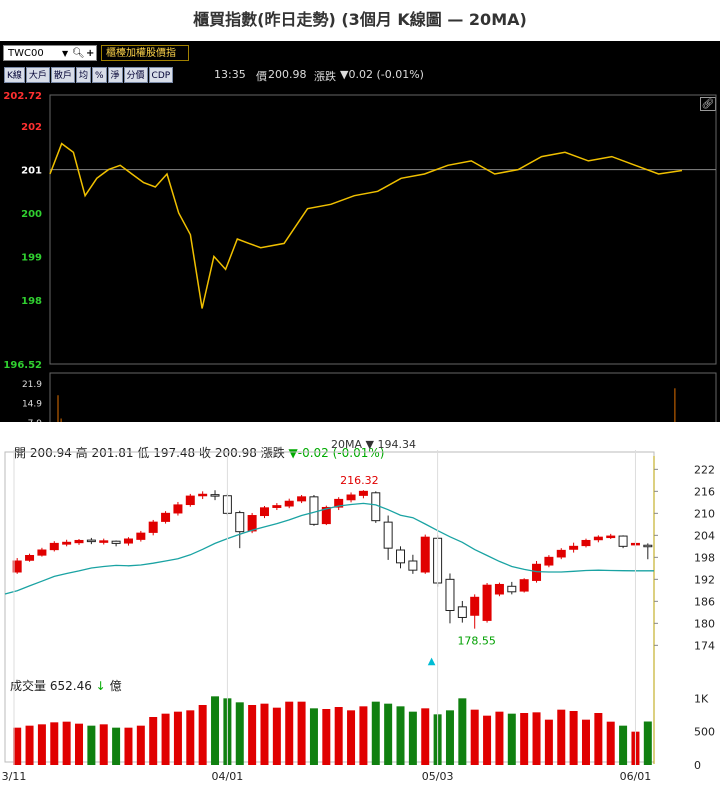 The image size is (720, 789). Describe the element at coordinates (32, 385) in the screenshot. I see `volume-tick-label: 21.9` at that location.